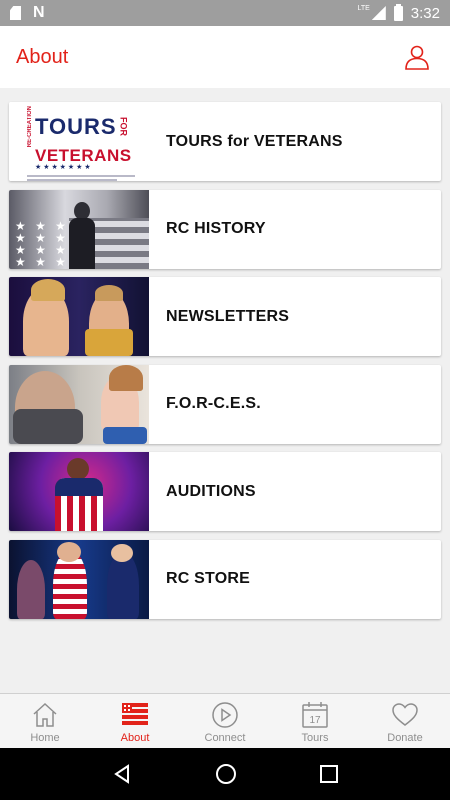  Describe the element at coordinates (405, 714) in the screenshot. I see `heart-icon` at that location.